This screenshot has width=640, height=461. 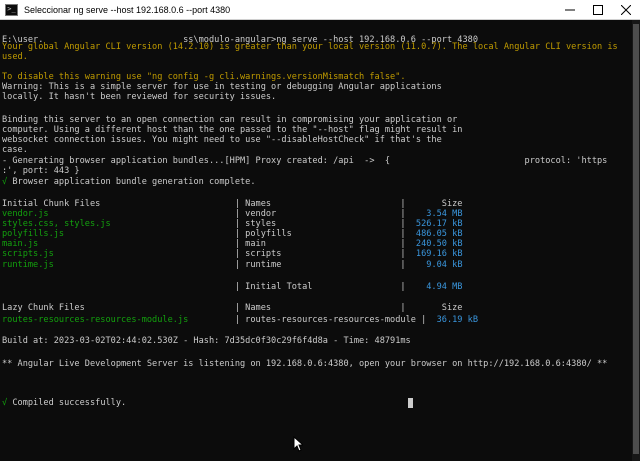 What do you see at coordinates (232, 265) in the screenshot?
I see `terminal-line: runtime.js | runtime | 9.04 kB` at bounding box center [232, 265].